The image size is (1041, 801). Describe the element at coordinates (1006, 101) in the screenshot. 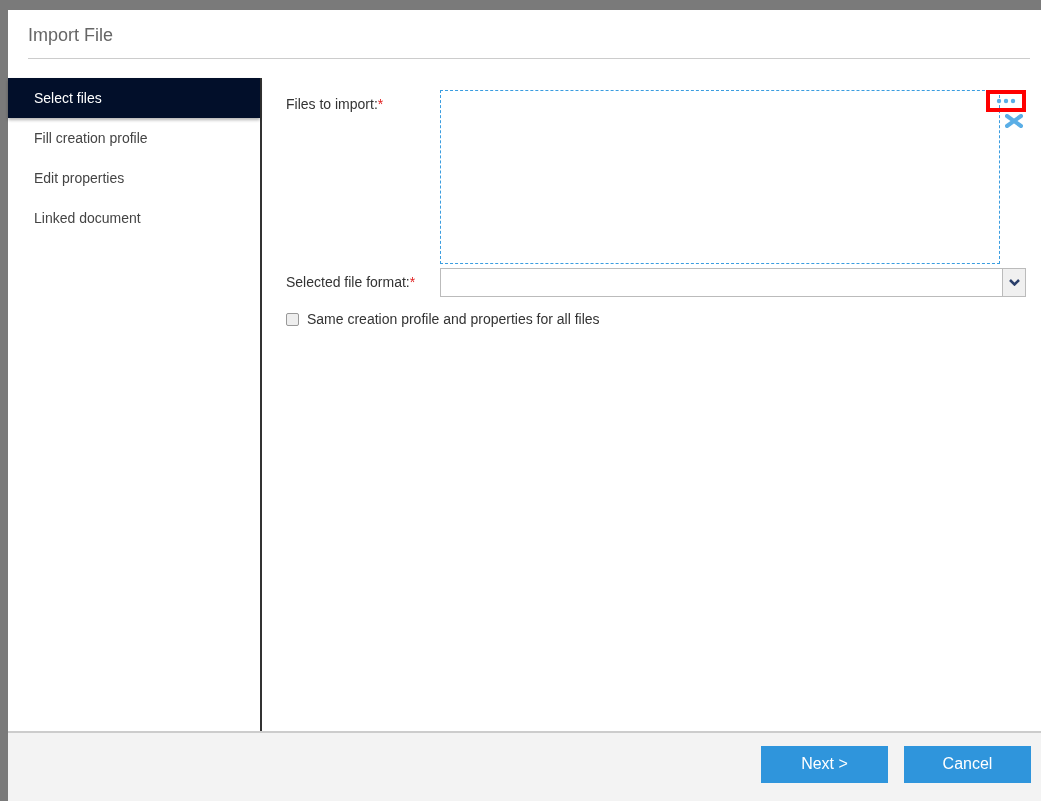

I see `more-icon` at that location.